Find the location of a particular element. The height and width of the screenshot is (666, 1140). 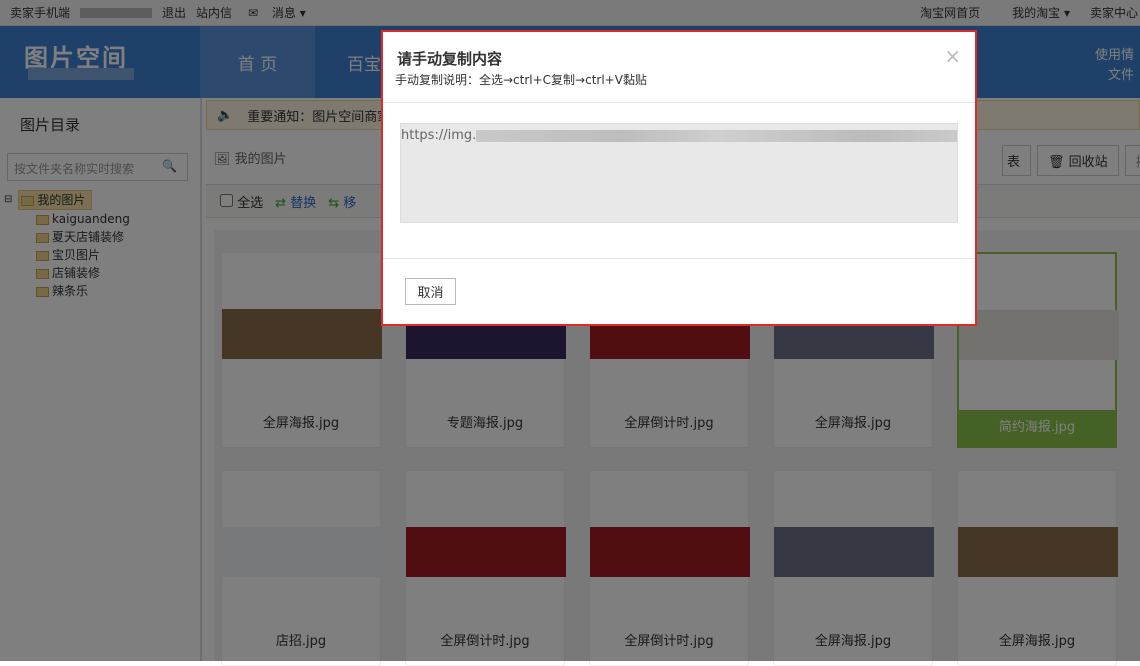

dialog-instructions: 手动复制说明：全选→ctrl+C复制→ctrl+V黏贴 is located at coordinates (521, 80).